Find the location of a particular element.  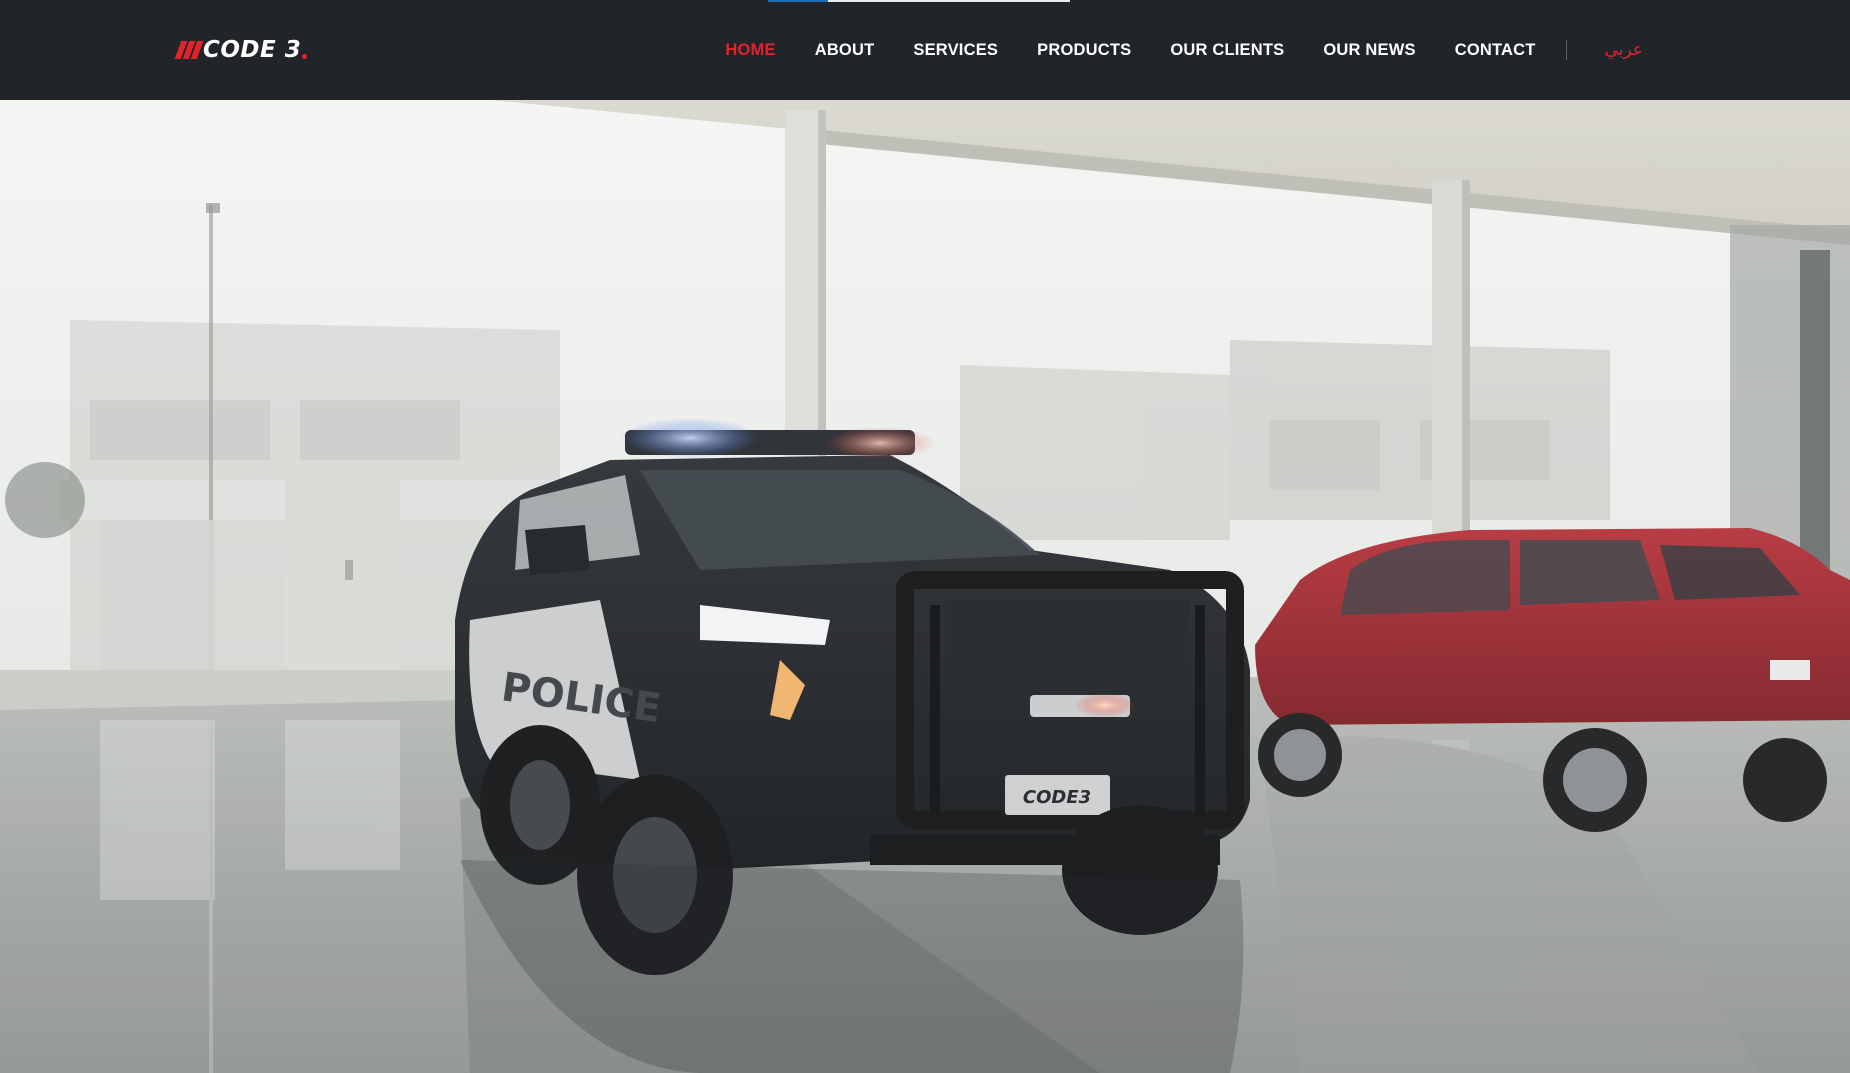

nav-item-home: HOME is located at coordinates (750, 50).